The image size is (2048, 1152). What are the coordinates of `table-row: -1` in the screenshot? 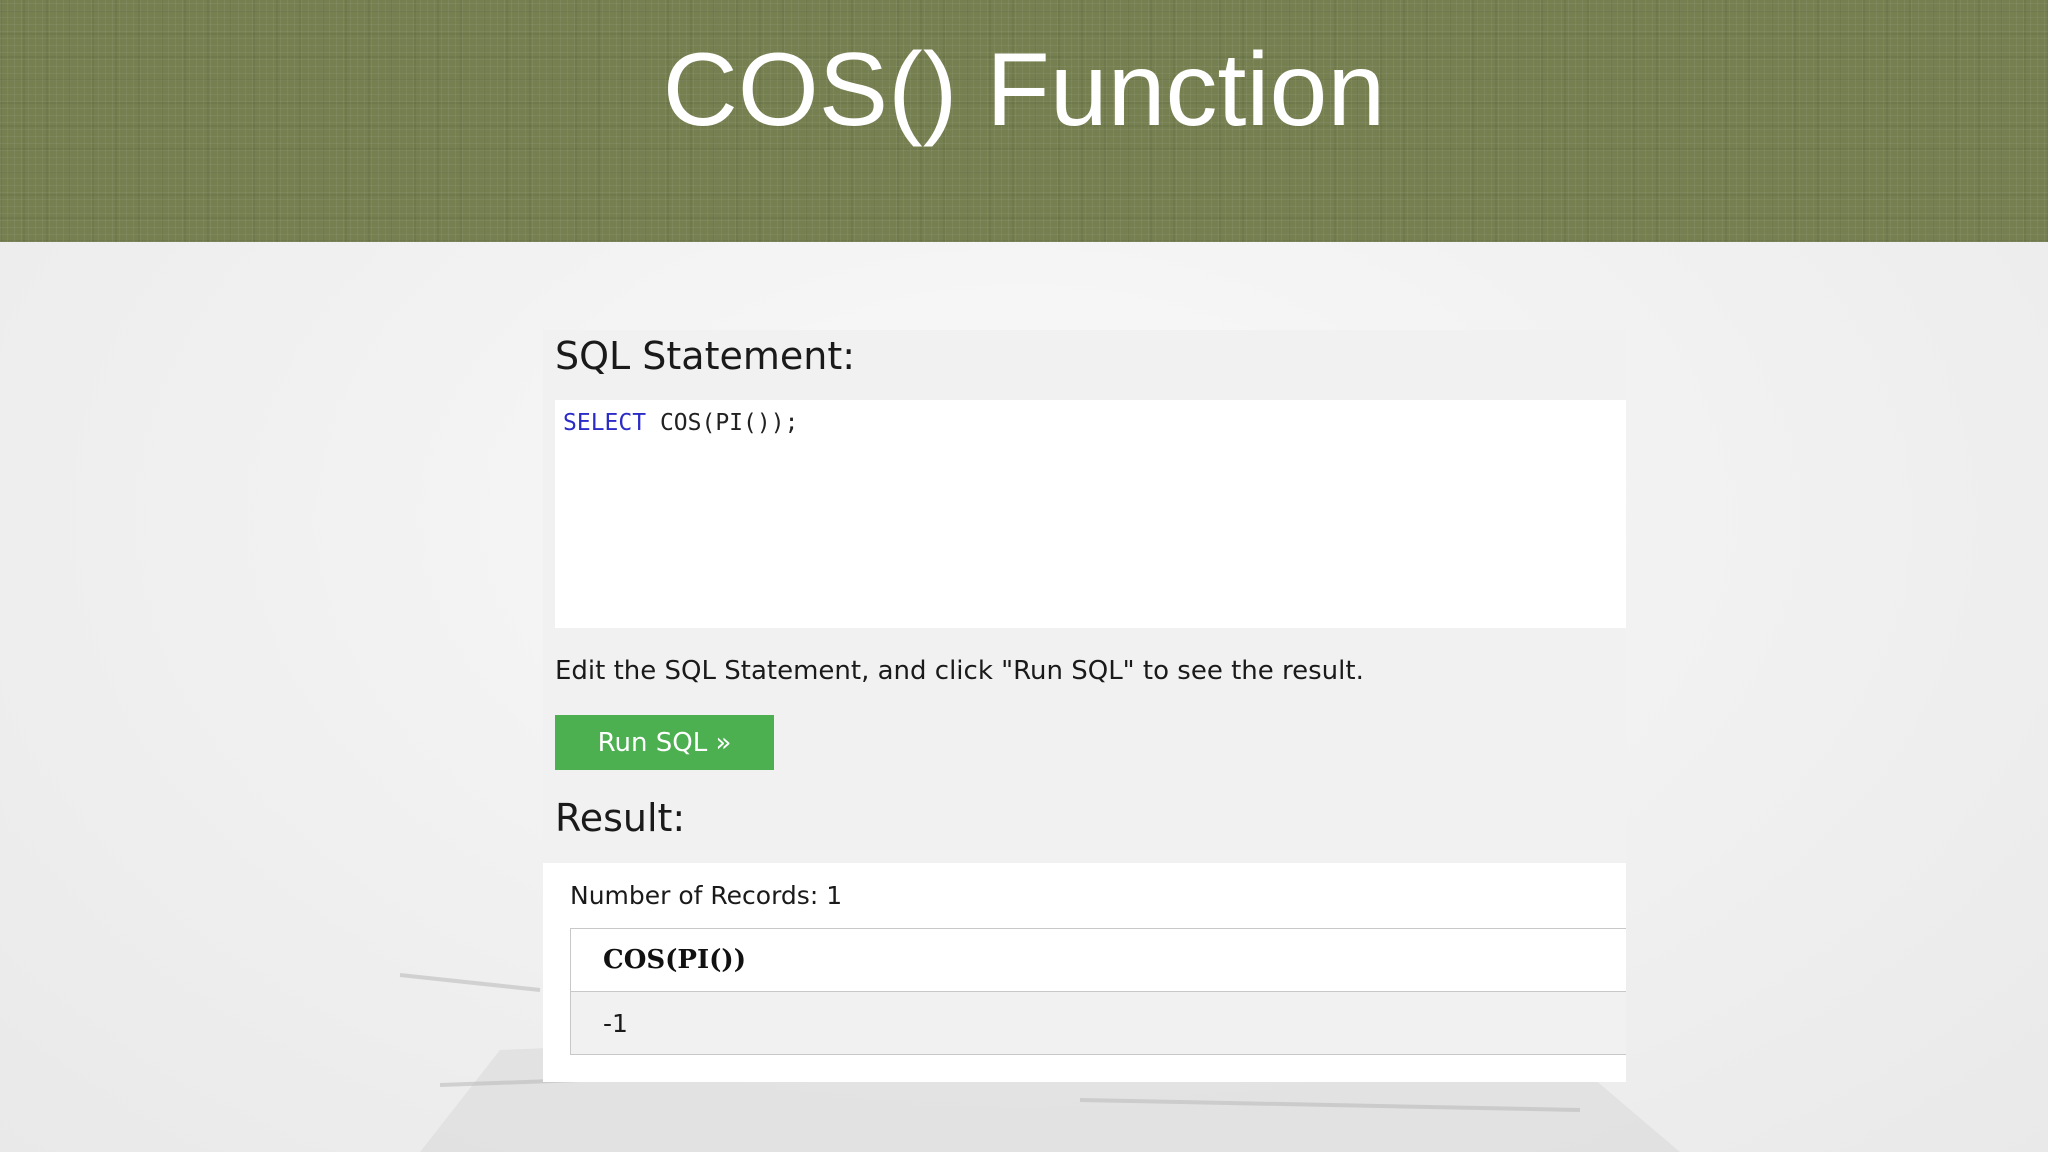 It's located at (1098, 1023).